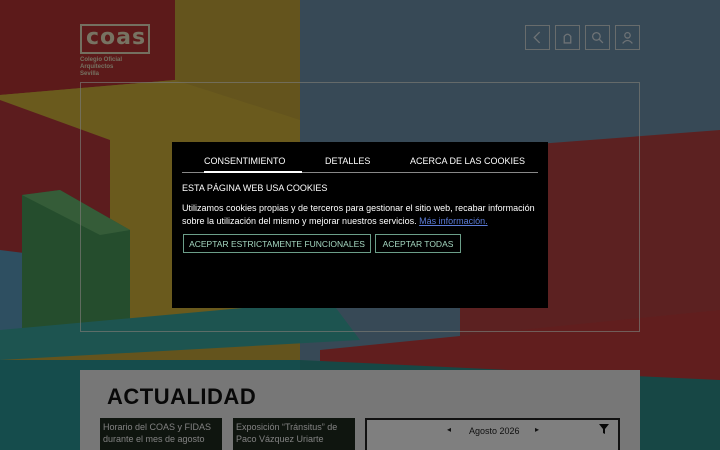 The image size is (720, 450). Describe the element at coordinates (255, 188) in the screenshot. I see `cookie-heading: ESTA PÁGINA WEB USA COOKIES` at that location.